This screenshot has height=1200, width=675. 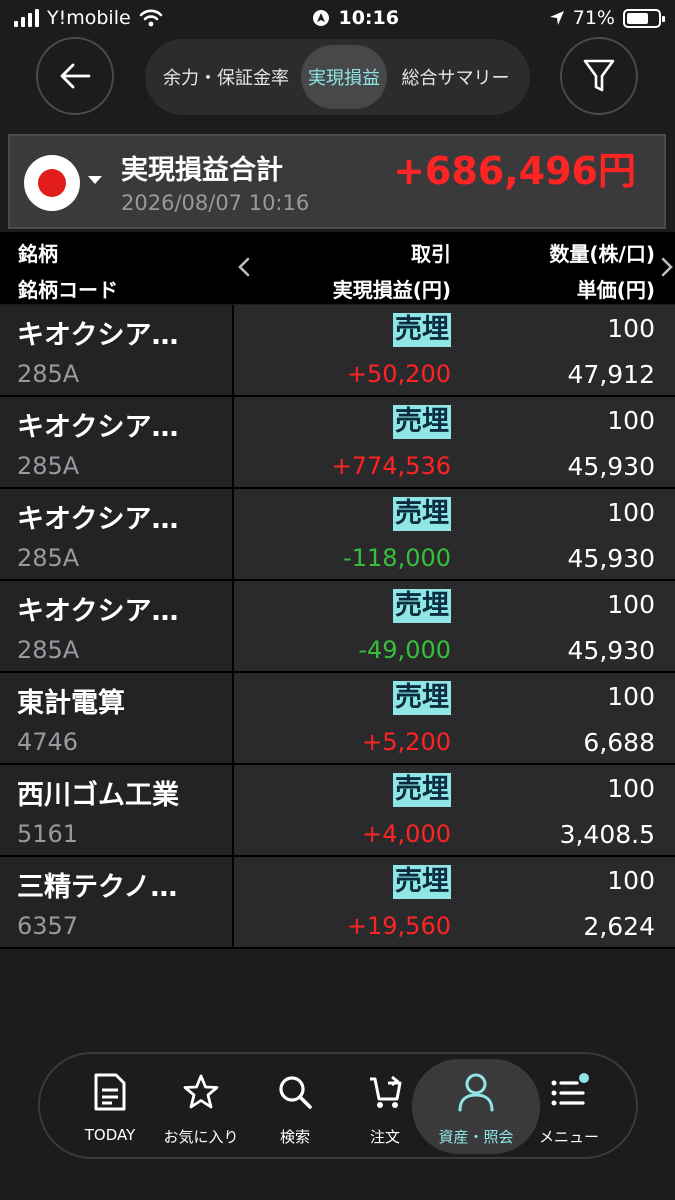 What do you see at coordinates (89, 18) in the screenshot?
I see `carrier-label: Y!mobile` at bounding box center [89, 18].